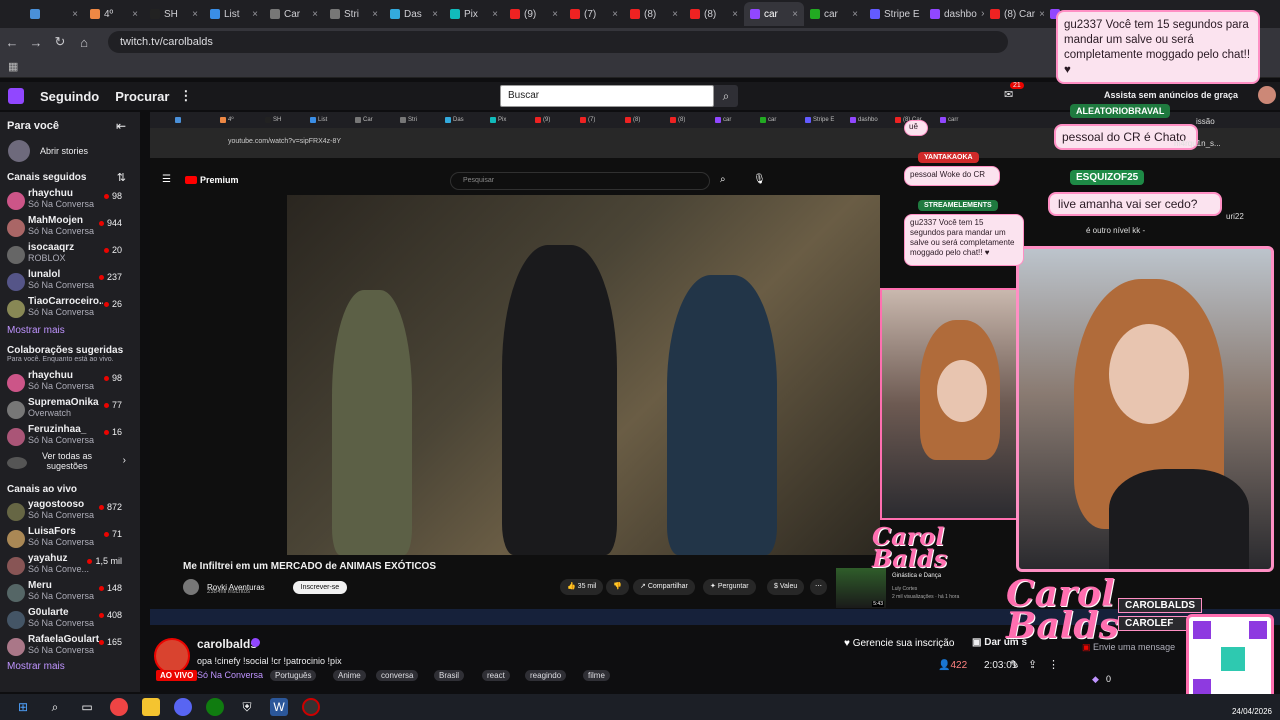 The width and height of the screenshot is (1280, 720). What do you see at coordinates (183, 707) in the screenshot?
I see `discord-icon` at bounding box center [183, 707].